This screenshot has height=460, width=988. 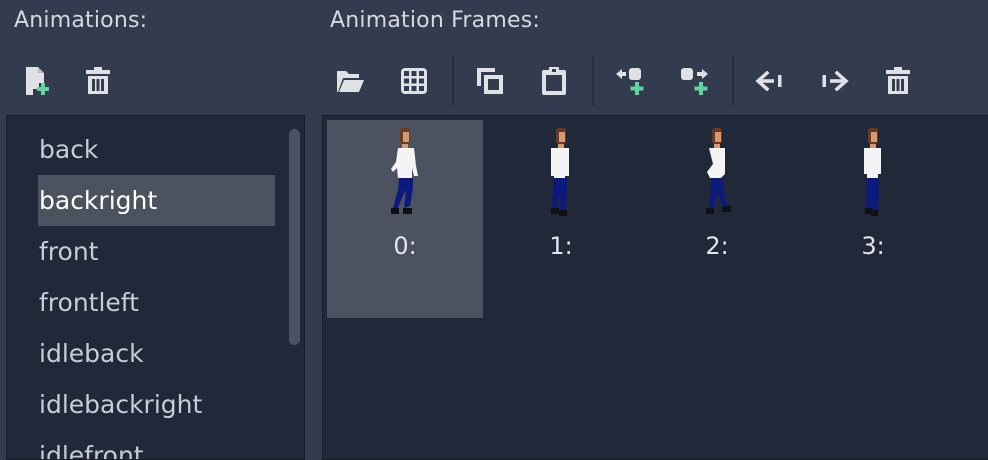 I want to click on add-from-sheet-button, so click(x=414, y=81).